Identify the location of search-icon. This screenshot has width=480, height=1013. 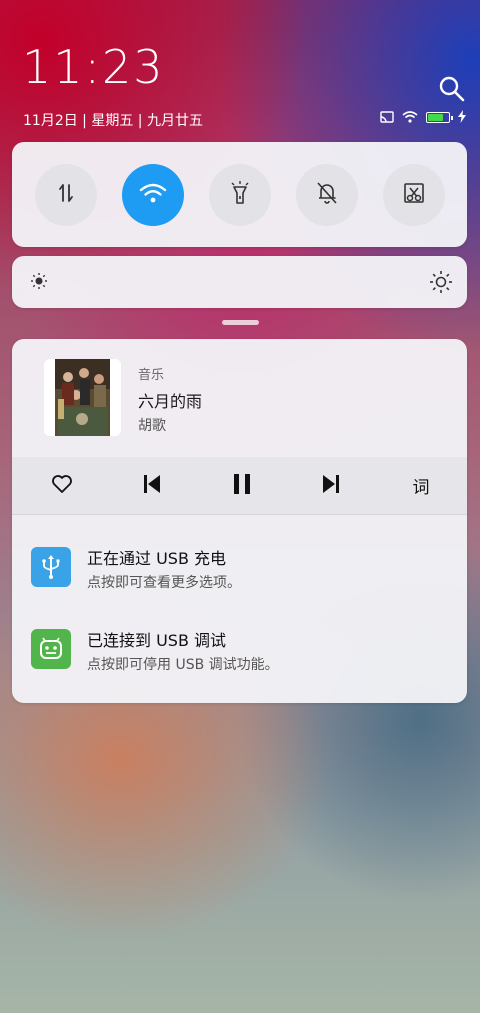
(452, 89).